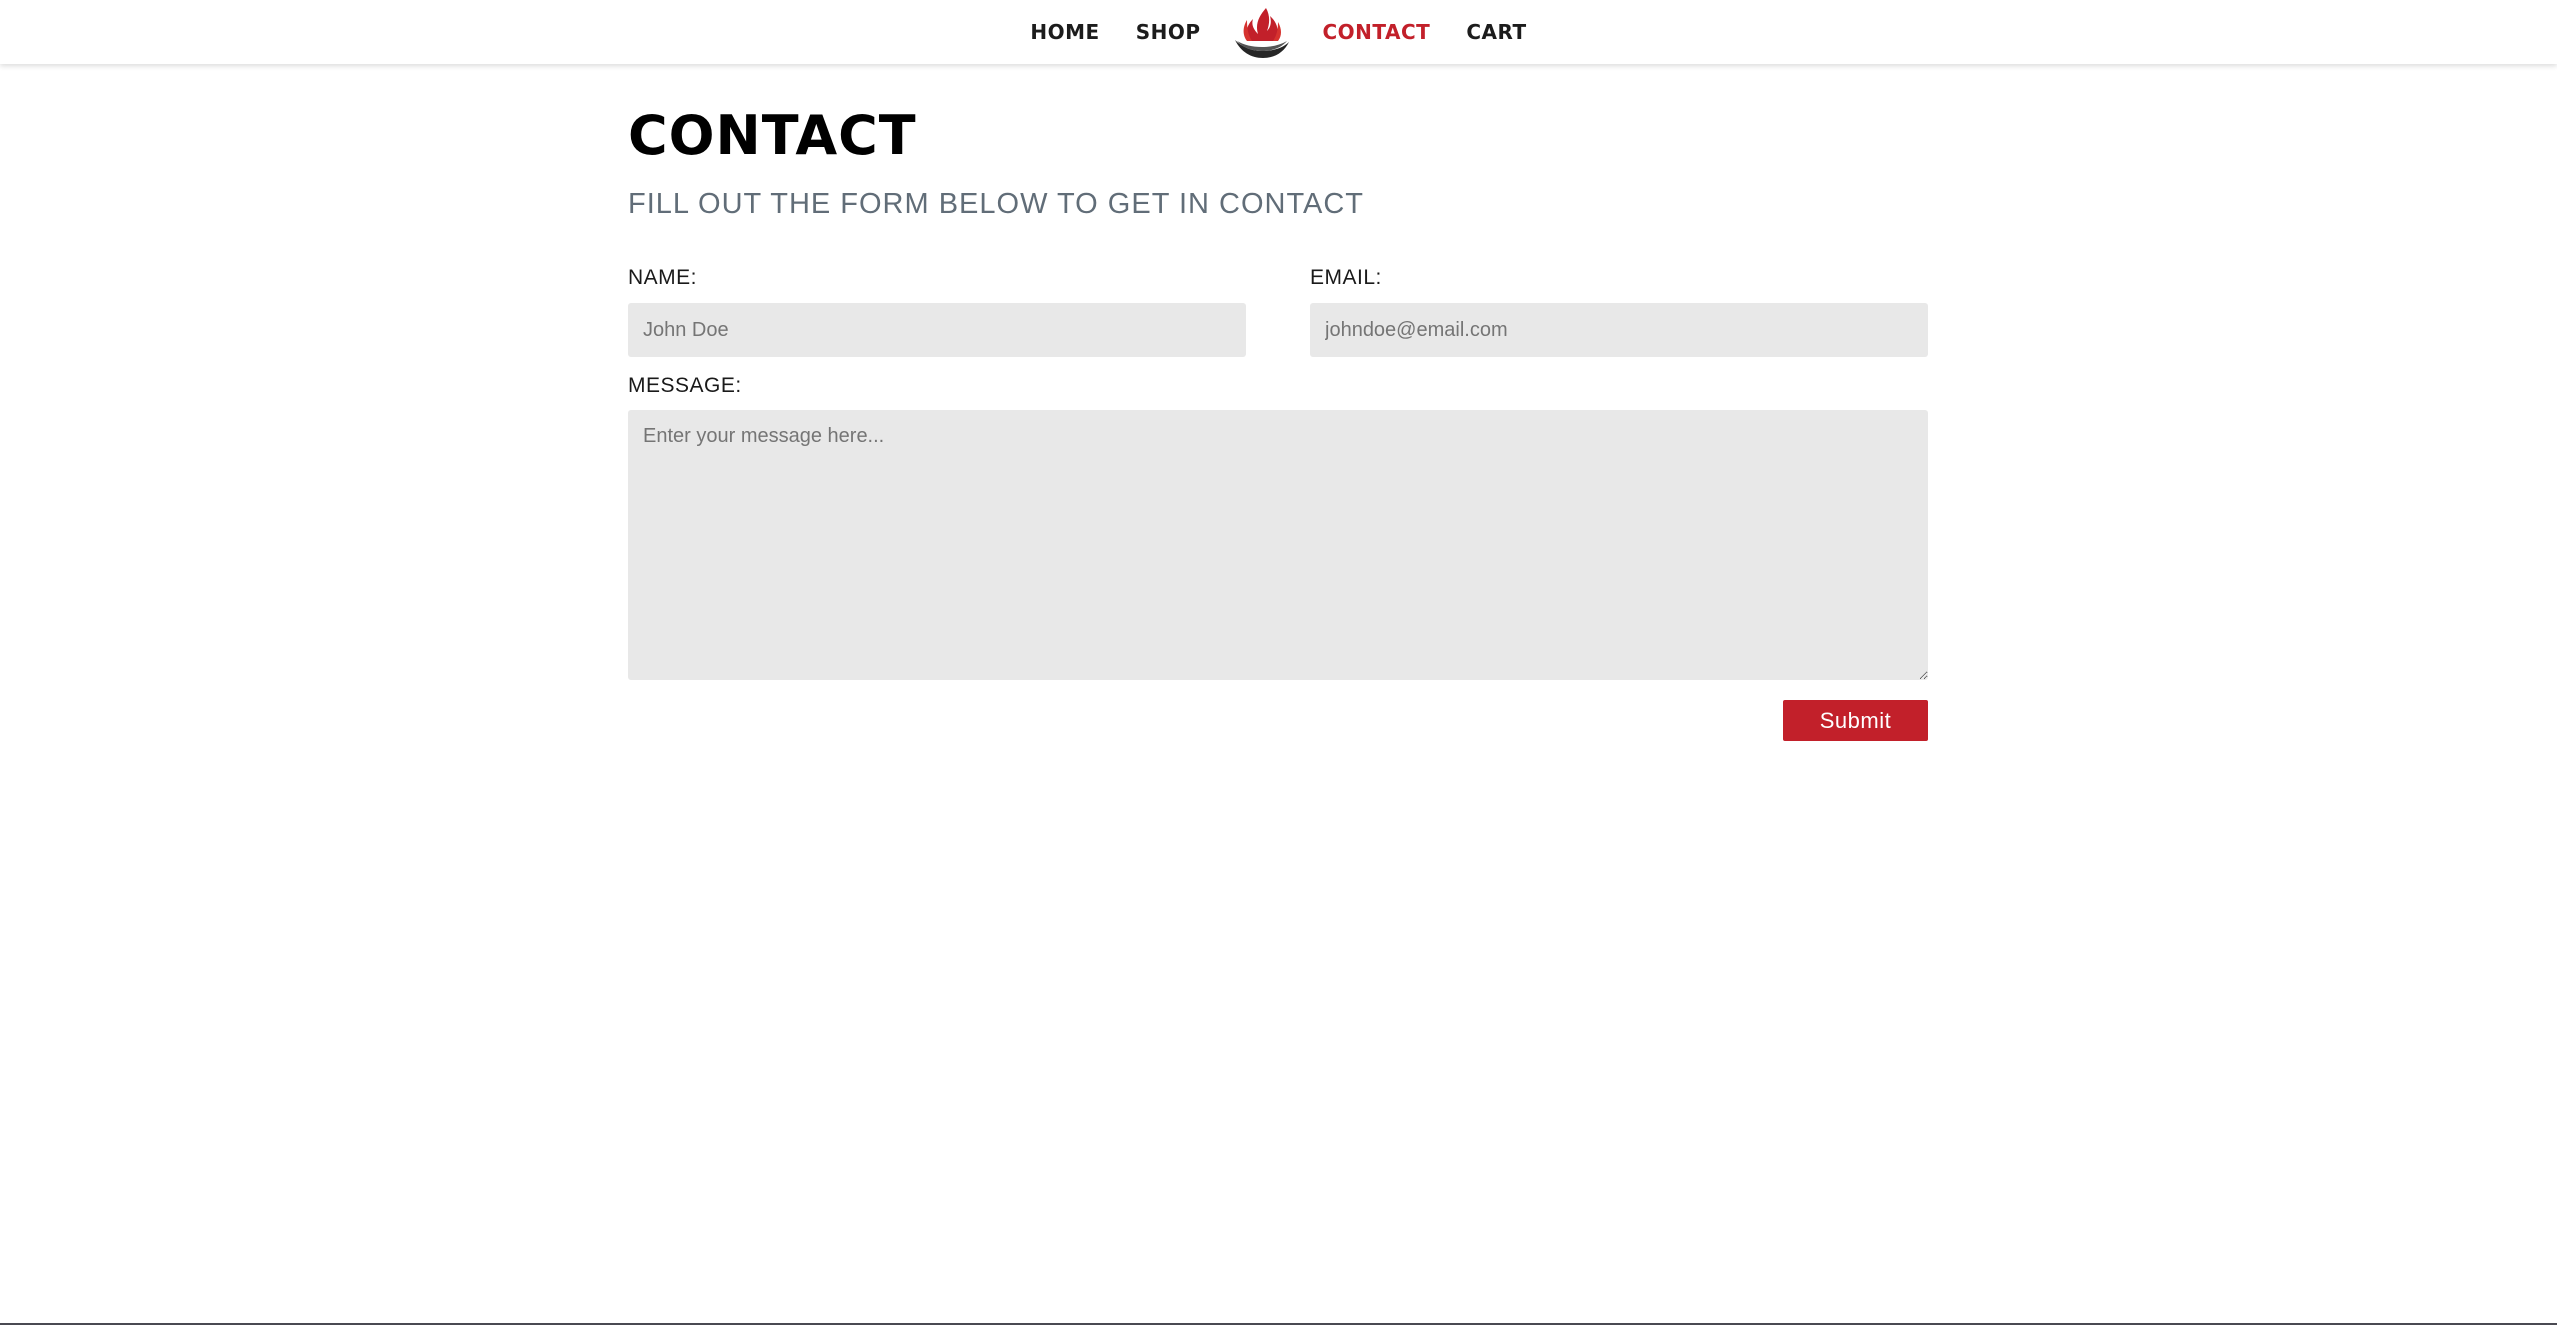 The image size is (2557, 1325). I want to click on email-field-group: EMAIL:, so click(1619, 311).